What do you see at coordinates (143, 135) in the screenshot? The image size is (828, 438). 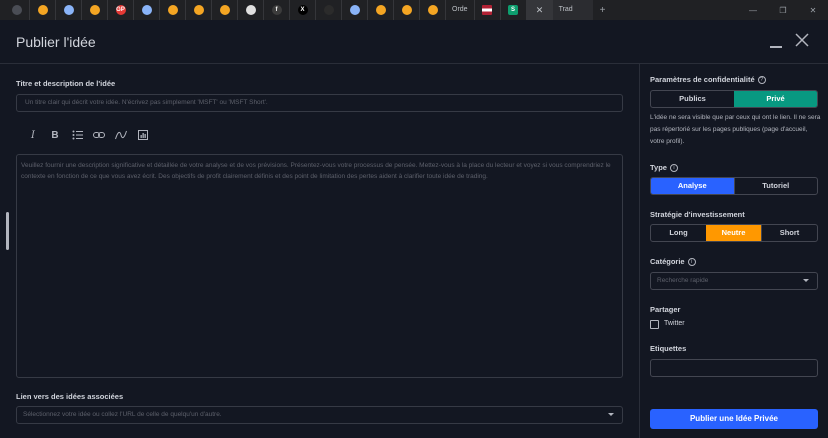 I see `image-icon` at bounding box center [143, 135].